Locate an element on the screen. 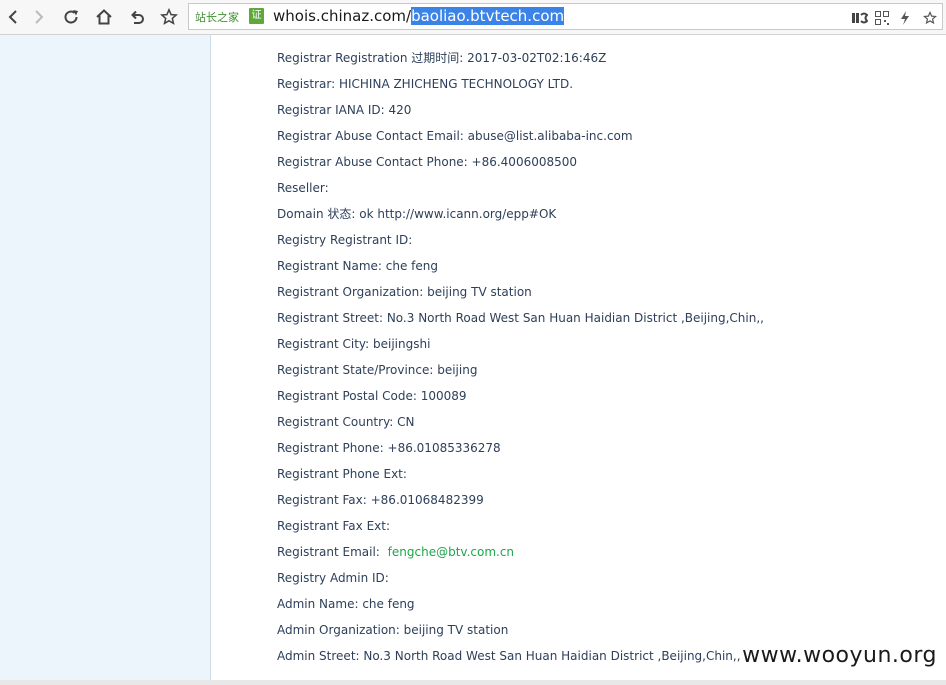 This screenshot has width=946, height=685. qr-code-icon is located at coordinates (882, 18).